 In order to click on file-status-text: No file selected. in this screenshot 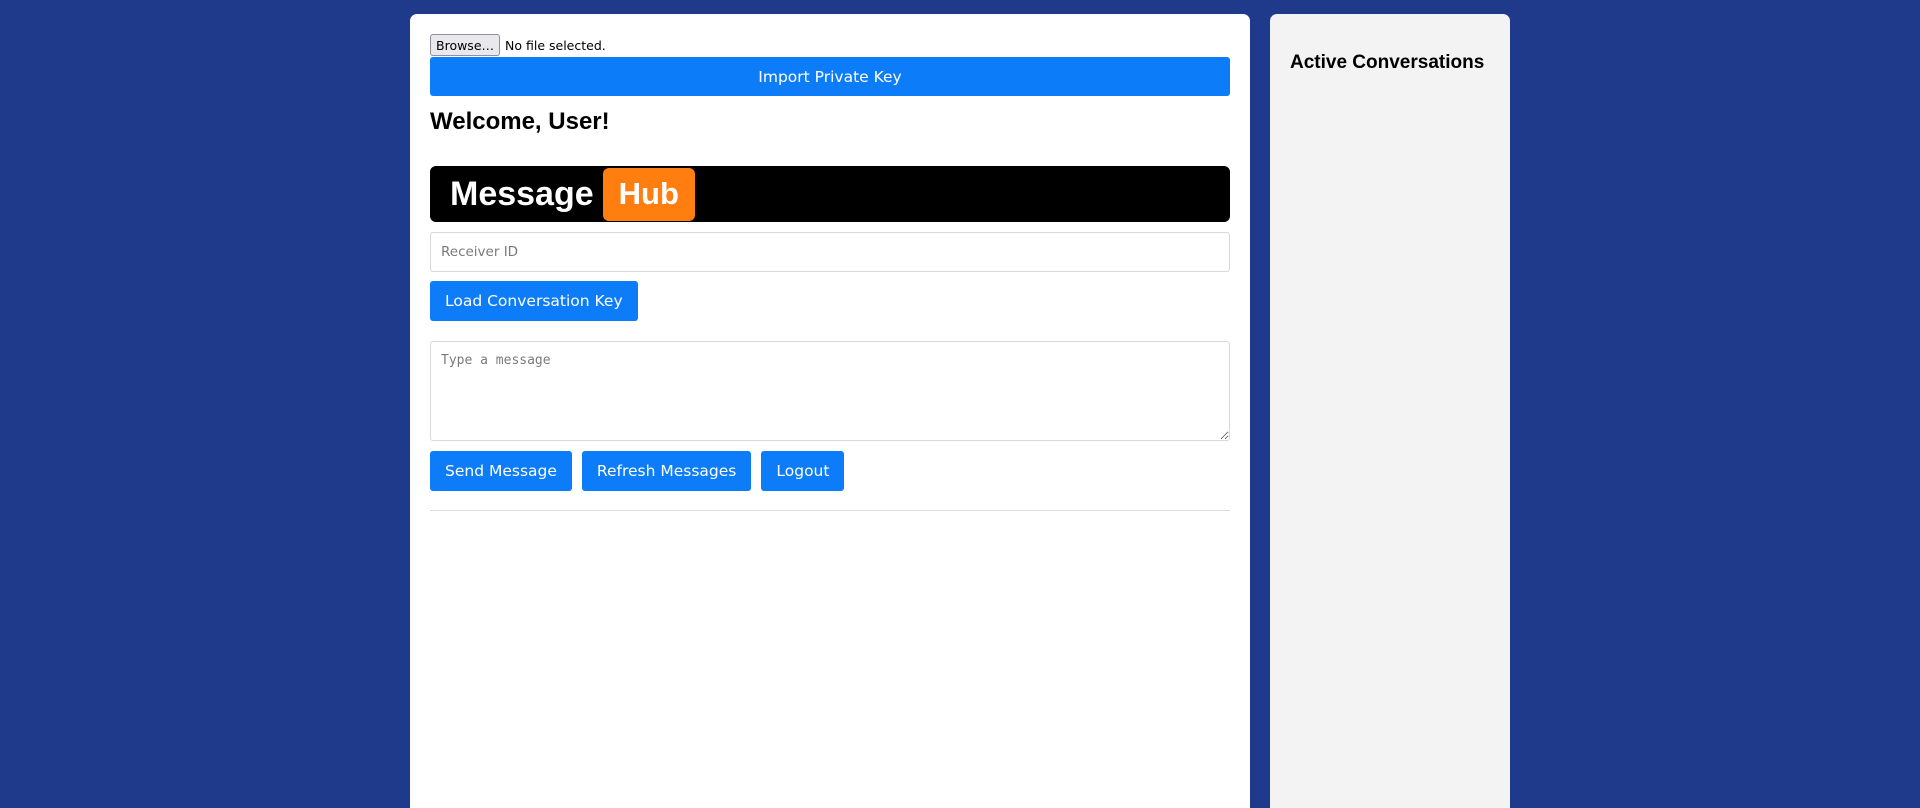, I will do `click(555, 45)`.